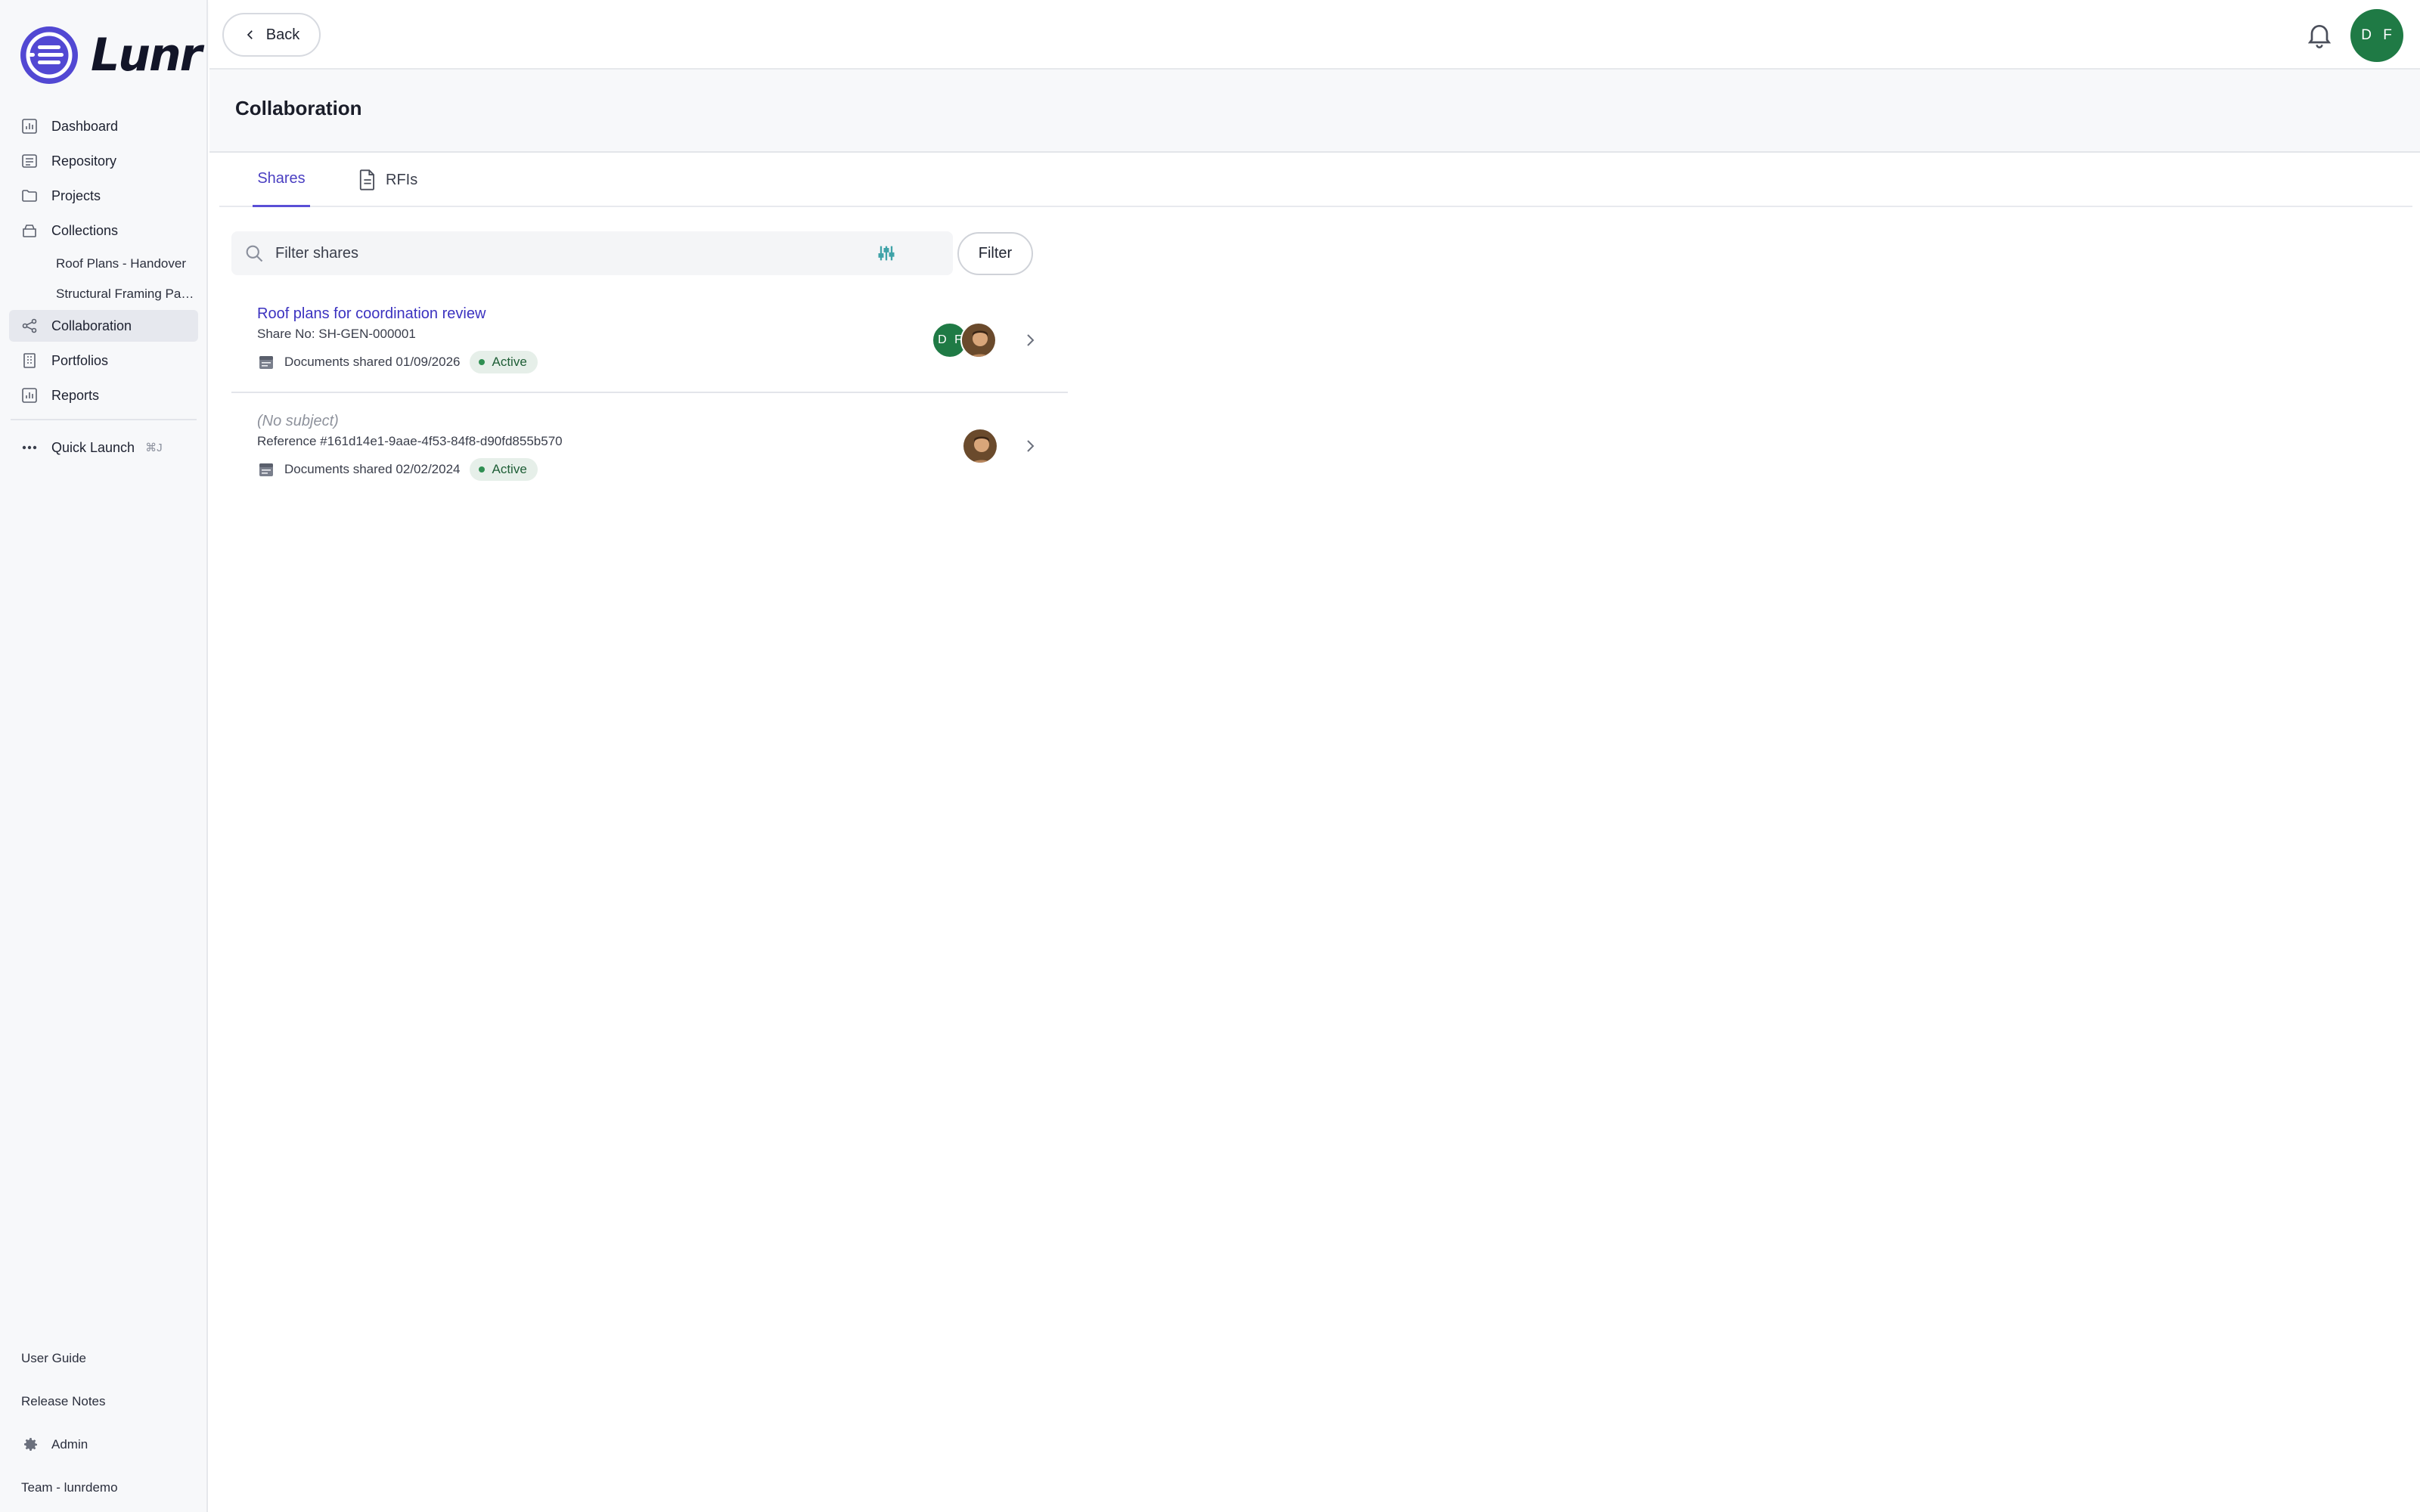 The image size is (2420, 1512). What do you see at coordinates (371, 314) in the screenshot?
I see `share-title: Roof plans for coordination review` at bounding box center [371, 314].